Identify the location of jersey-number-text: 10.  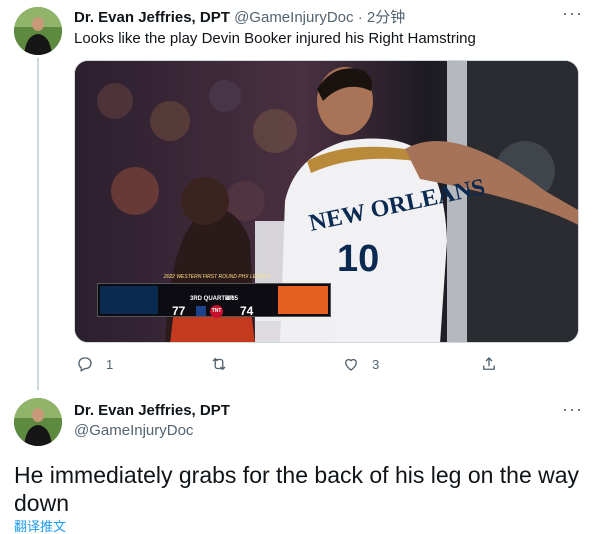
(358, 259).